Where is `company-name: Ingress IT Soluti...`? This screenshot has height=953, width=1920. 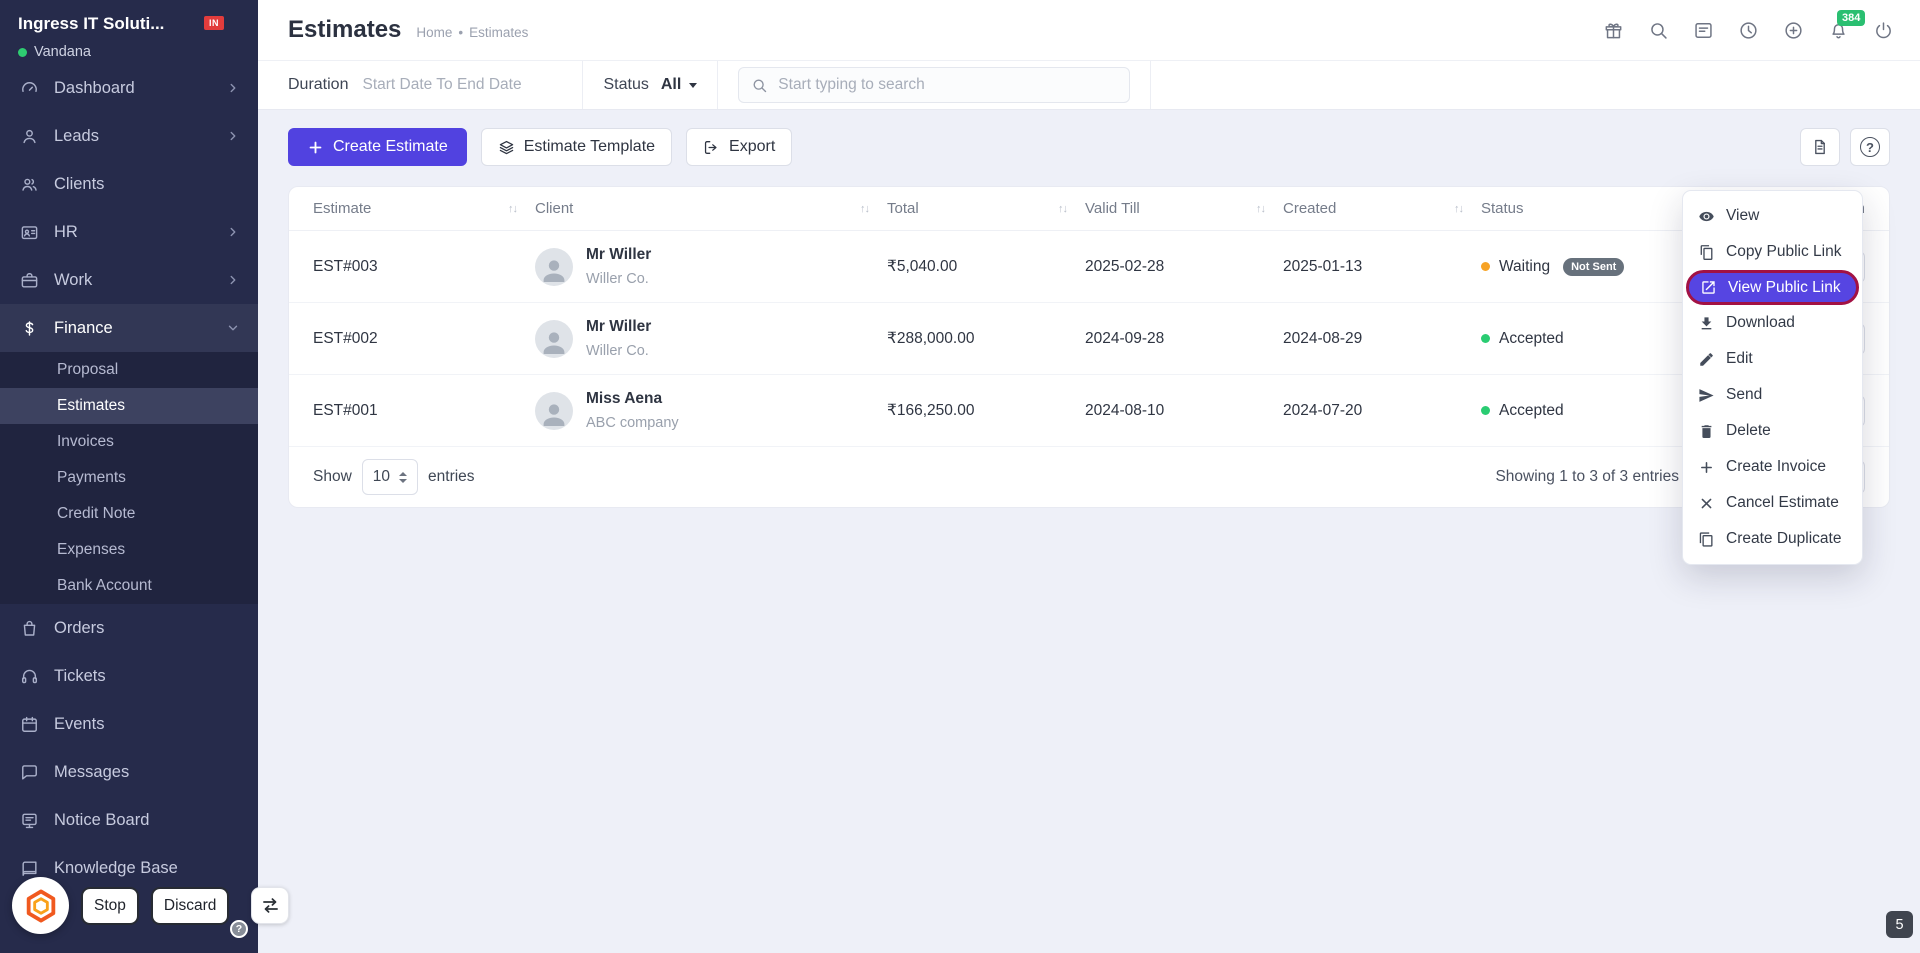
company-name: Ingress IT Soluti... is located at coordinates (91, 24).